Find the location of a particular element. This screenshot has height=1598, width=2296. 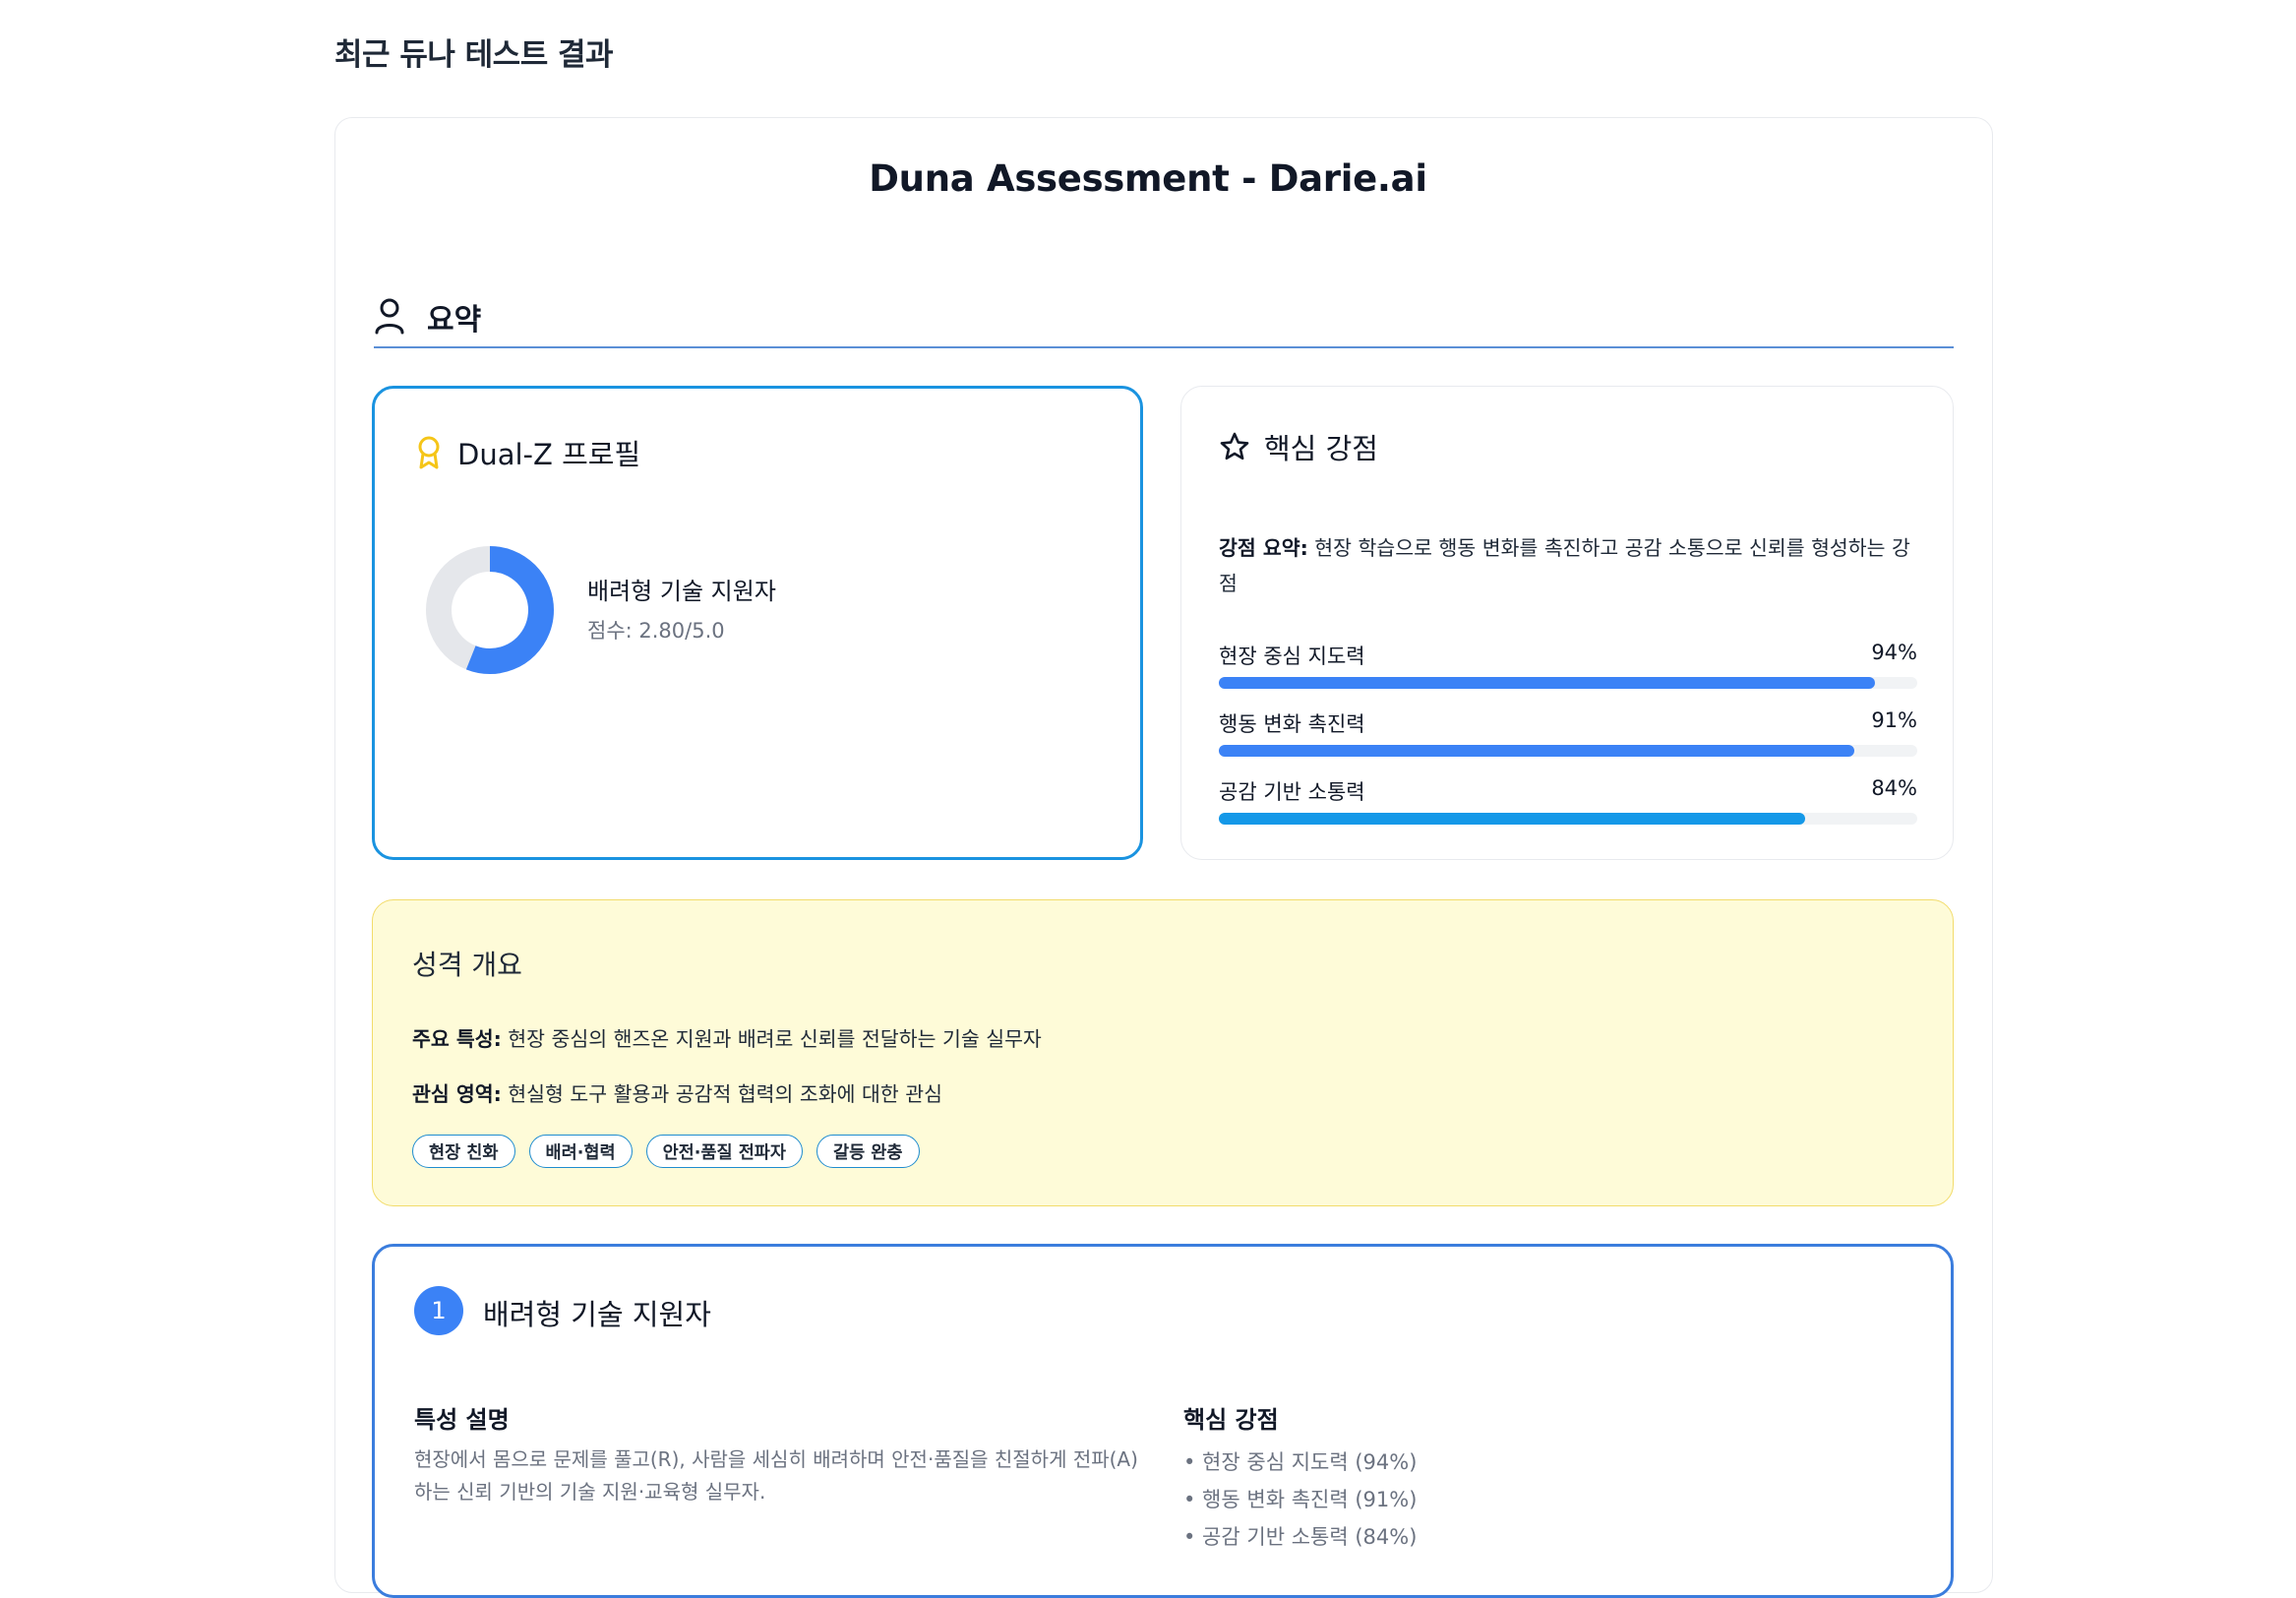

strength-bar-percent: 84% is located at coordinates (1894, 788).